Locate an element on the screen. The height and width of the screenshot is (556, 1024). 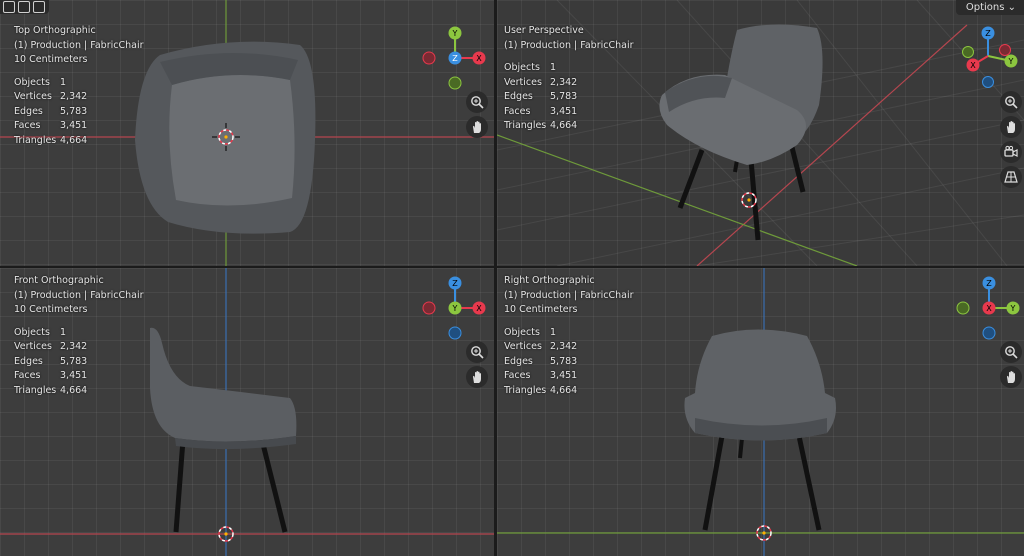
overlay-mode-icon is located at coordinates (39, 7).